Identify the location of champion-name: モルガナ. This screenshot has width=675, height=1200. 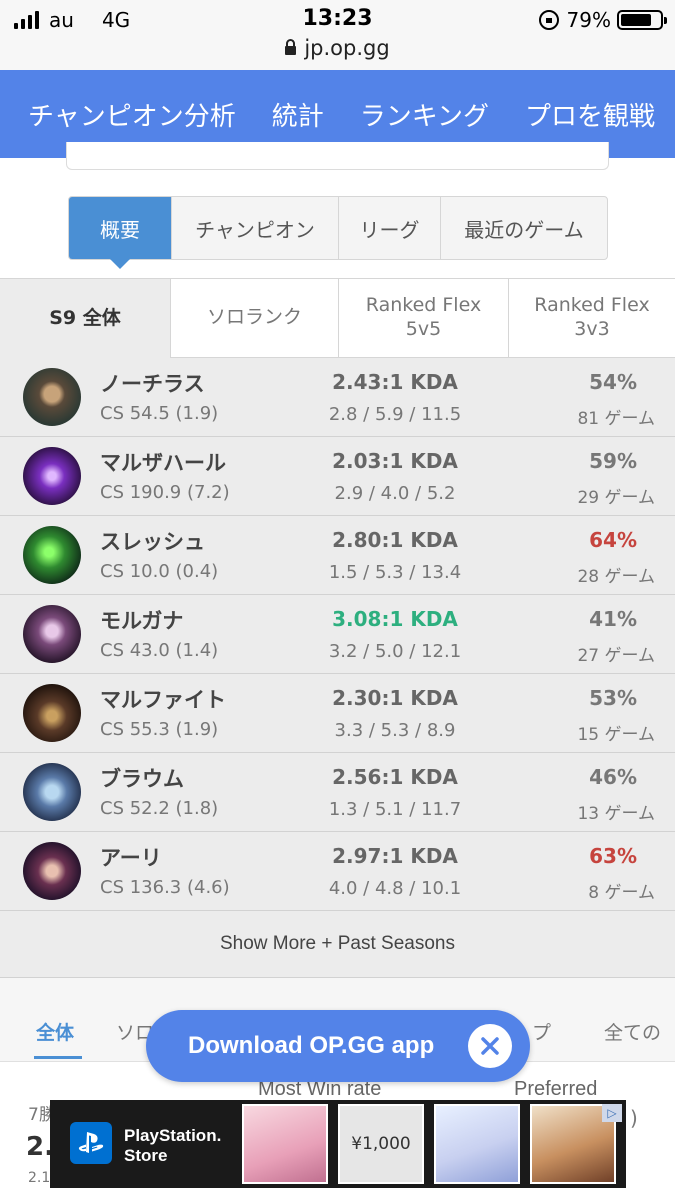
(142, 621).